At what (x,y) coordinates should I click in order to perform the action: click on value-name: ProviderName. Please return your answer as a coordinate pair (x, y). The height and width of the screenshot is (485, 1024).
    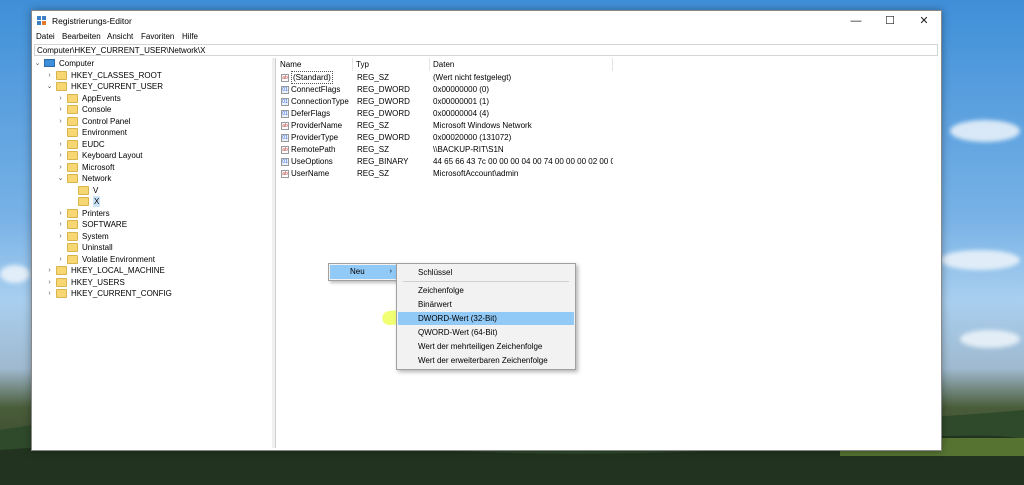
    Looking at the image, I should click on (317, 125).